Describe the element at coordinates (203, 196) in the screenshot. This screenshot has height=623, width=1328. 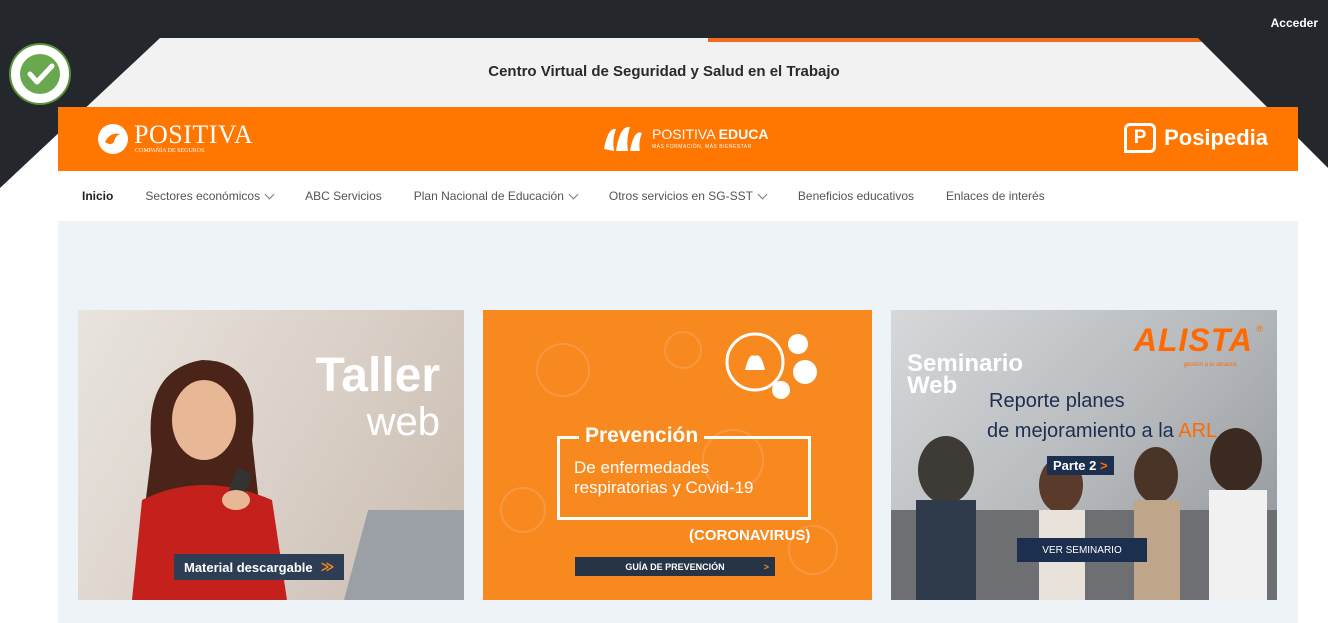
I see `nav-item-label: Sectores económicos` at that location.